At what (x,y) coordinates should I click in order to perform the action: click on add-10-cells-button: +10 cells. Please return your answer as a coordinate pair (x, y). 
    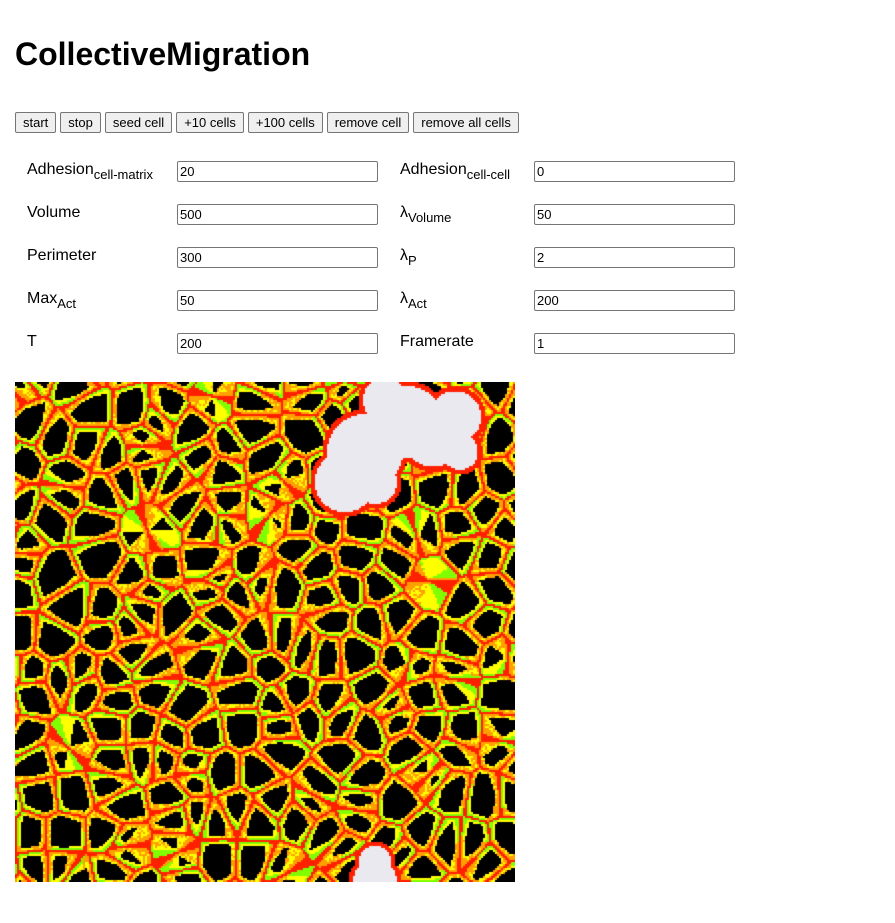
    Looking at the image, I should click on (210, 122).